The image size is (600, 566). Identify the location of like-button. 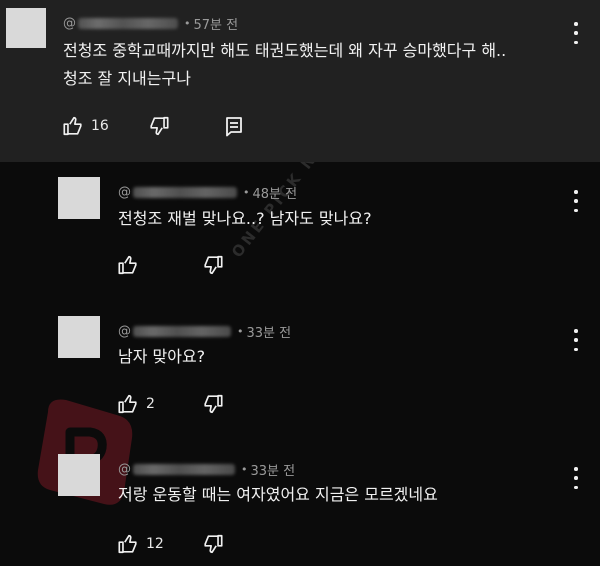
(131, 265).